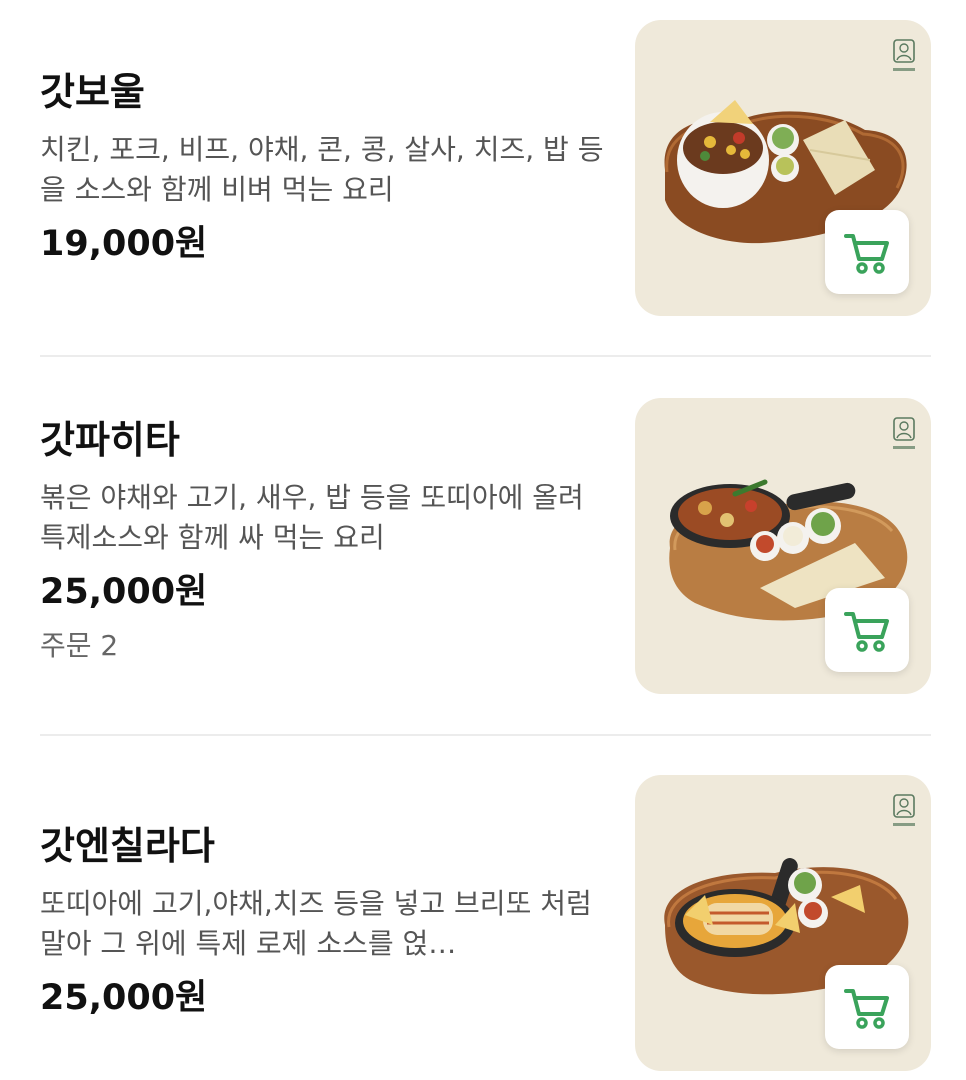 This screenshot has height=1080, width=966. What do you see at coordinates (127, 846) in the screenshot?
I see `menu-item-name: 갓엔칠라다` at bounding box center [127, 846].